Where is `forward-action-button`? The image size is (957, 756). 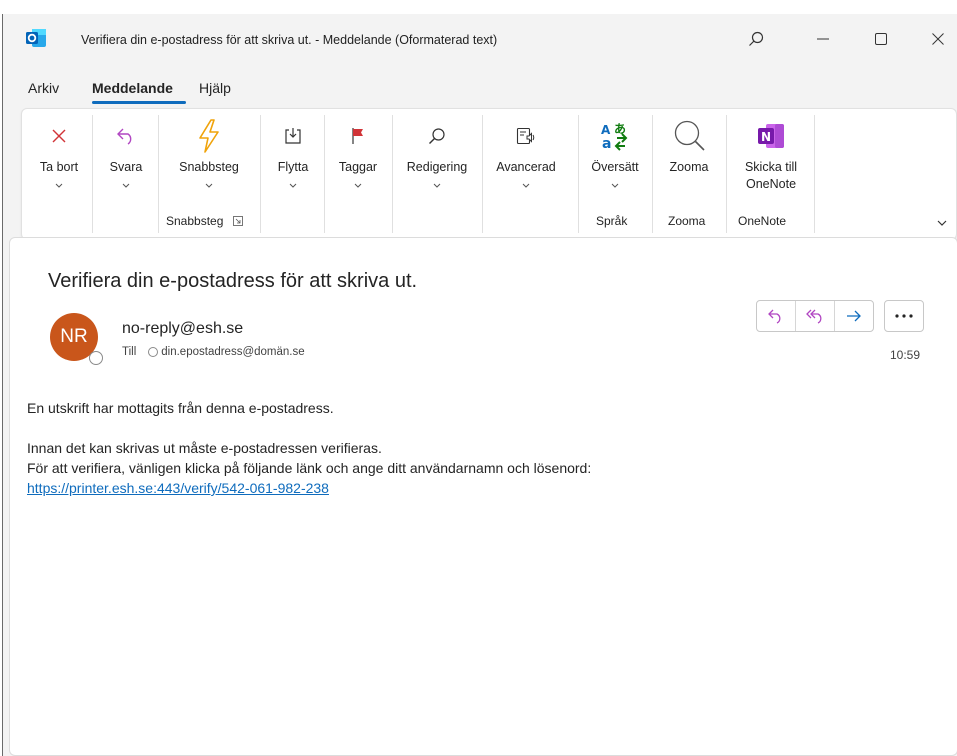
forward-action-button is located at coordinates (854, 316).